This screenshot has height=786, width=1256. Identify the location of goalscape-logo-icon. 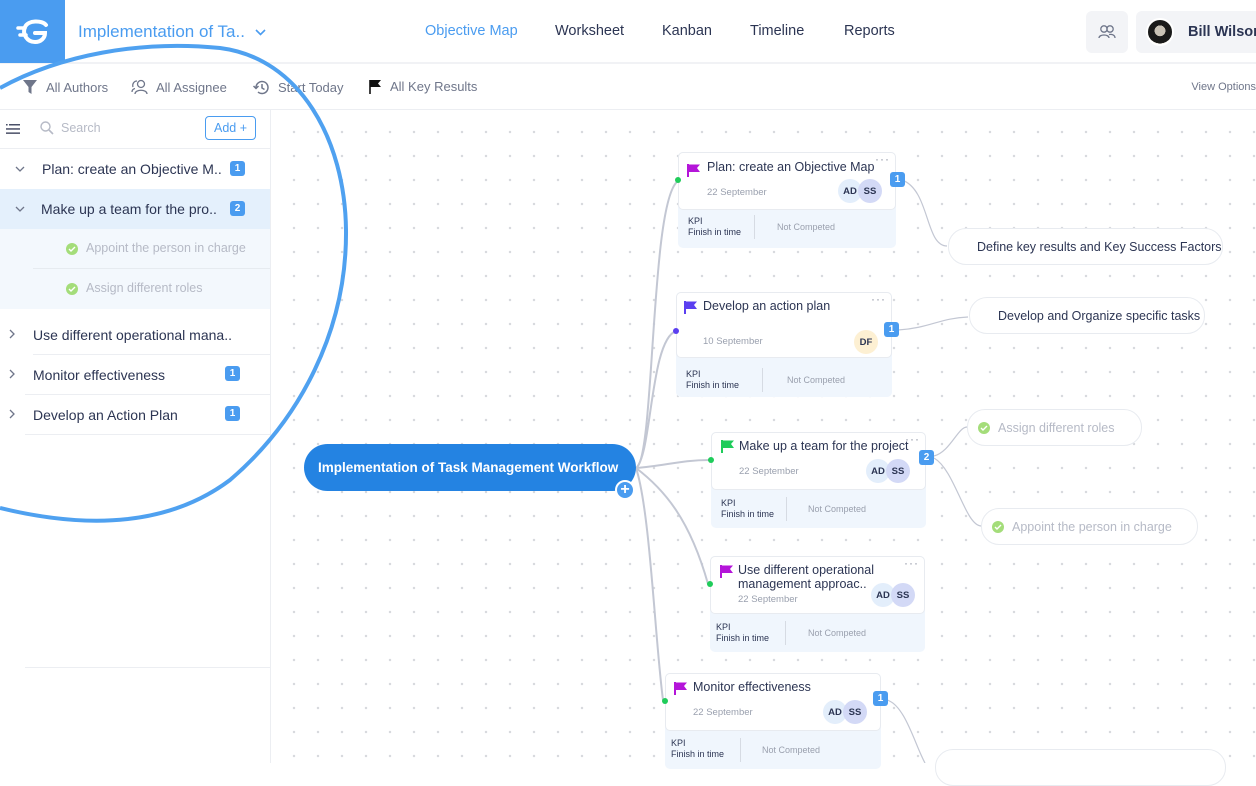
(31, 31).